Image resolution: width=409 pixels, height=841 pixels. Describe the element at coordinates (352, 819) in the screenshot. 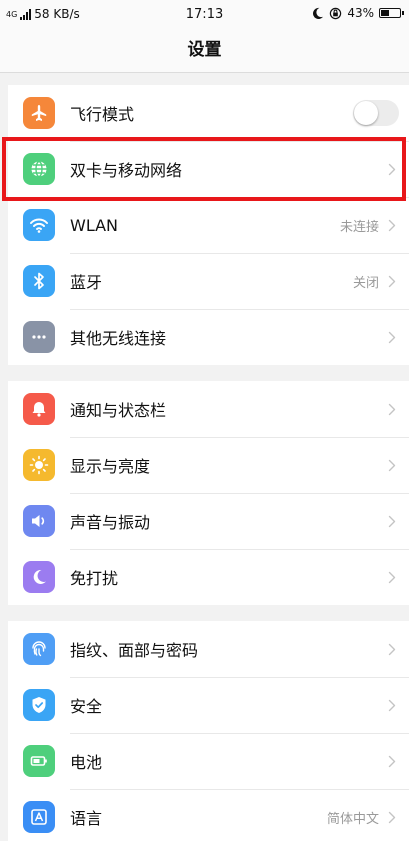

I see `settings-row-value: 简体中文` at that location.